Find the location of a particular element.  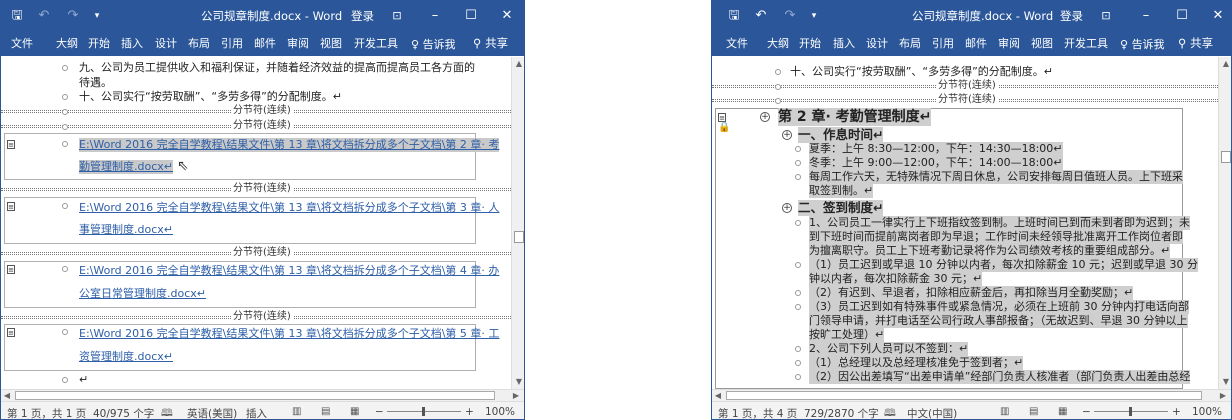

tab-insert: 插入 is located at coordinates (132, 44).